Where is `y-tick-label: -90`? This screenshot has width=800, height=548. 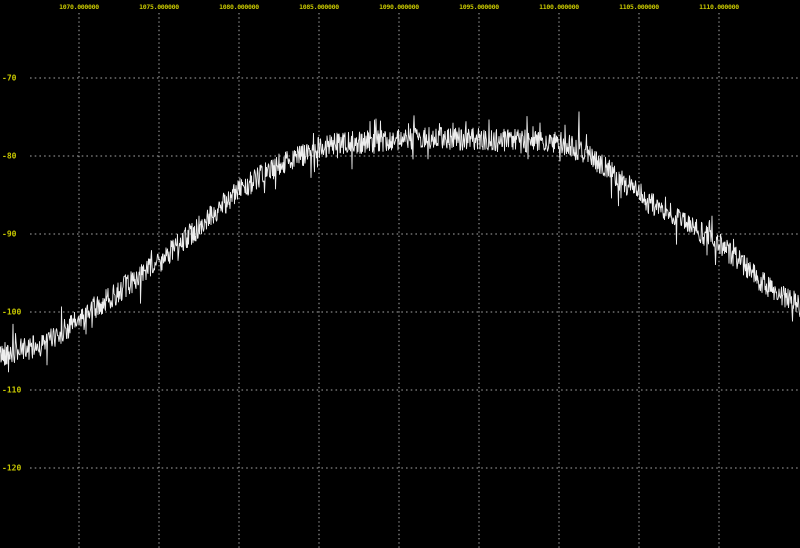
y-tick-label: -90 is located at coordinates (9, 234).